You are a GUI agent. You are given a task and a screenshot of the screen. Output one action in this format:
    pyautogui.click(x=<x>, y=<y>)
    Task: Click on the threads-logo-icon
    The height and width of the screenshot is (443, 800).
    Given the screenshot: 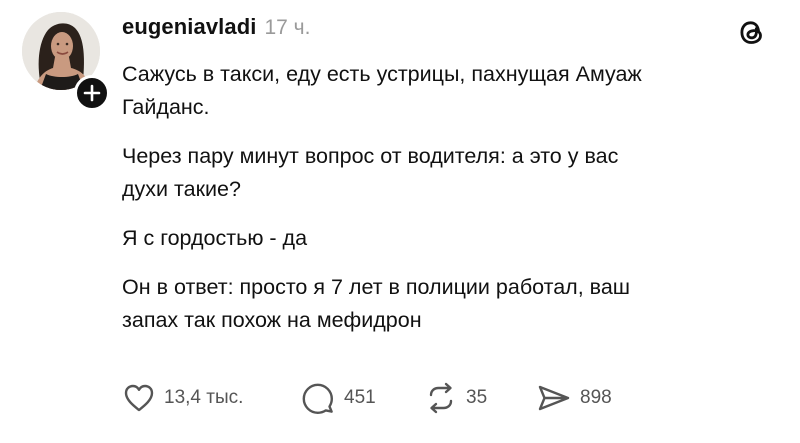 What is the action you would take?
    pyautogui.click(x=752, y=32)
    